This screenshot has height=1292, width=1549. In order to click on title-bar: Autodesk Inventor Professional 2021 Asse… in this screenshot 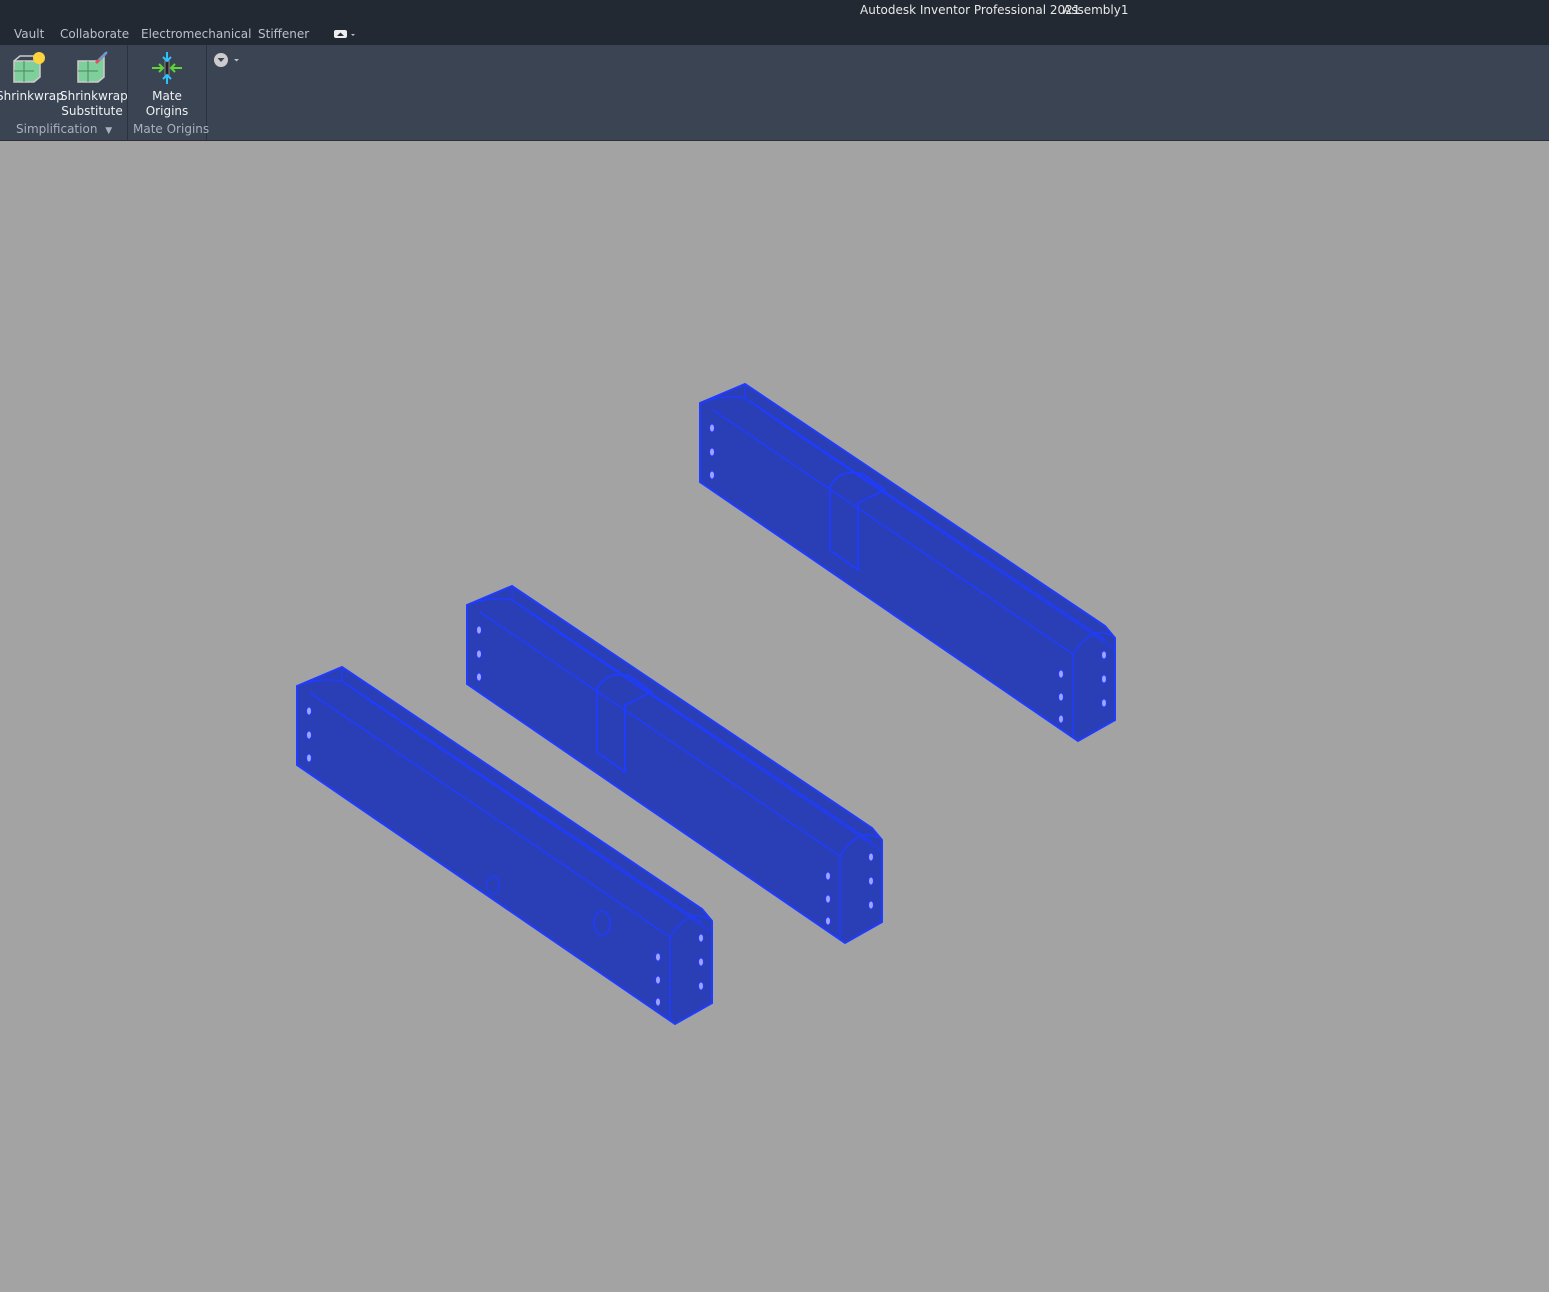, I will do `click(774, 11)`.